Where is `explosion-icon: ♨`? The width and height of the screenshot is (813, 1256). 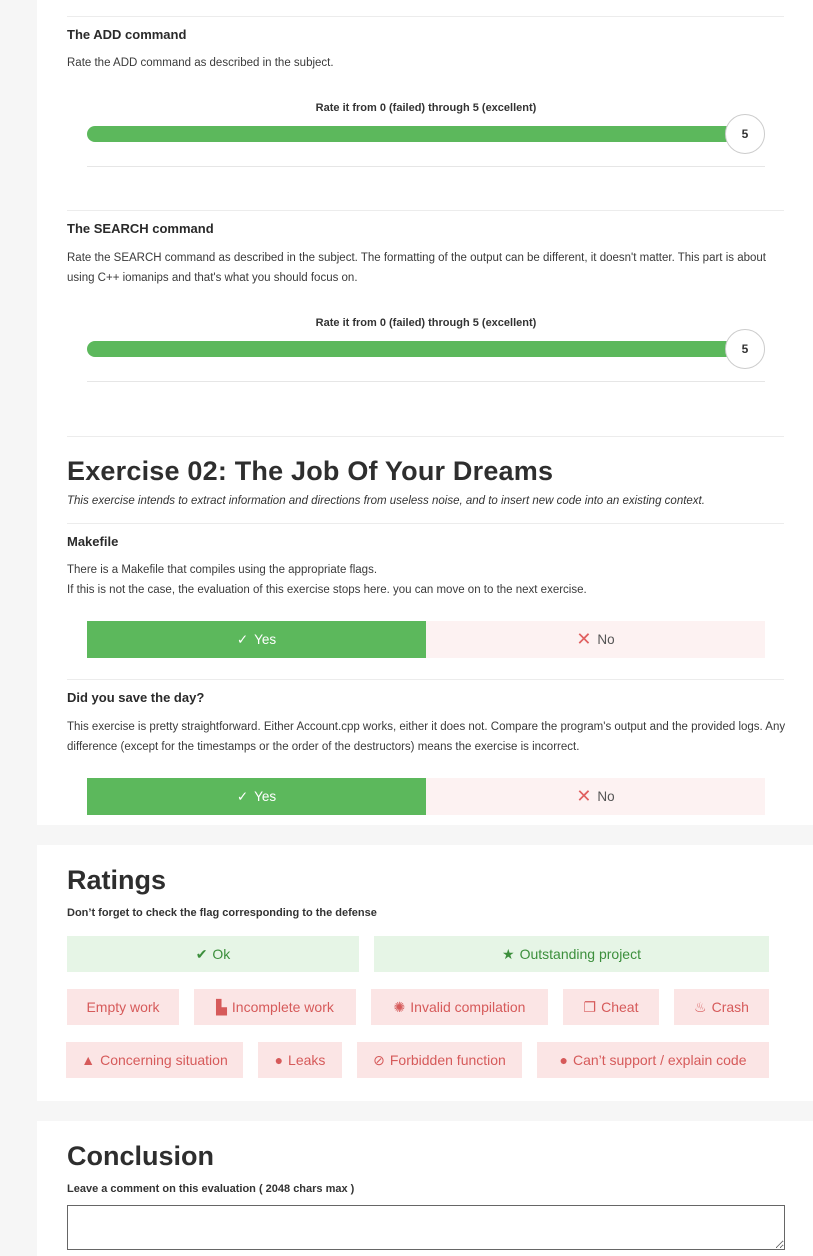
explosion-icon: ♨ is located at coordinates (700, 1006).